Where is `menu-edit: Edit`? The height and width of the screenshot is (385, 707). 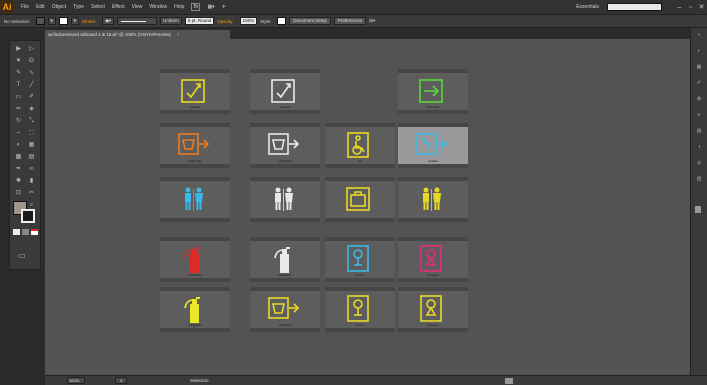
menu-edit: Edit is located at coordinates (40, 7).